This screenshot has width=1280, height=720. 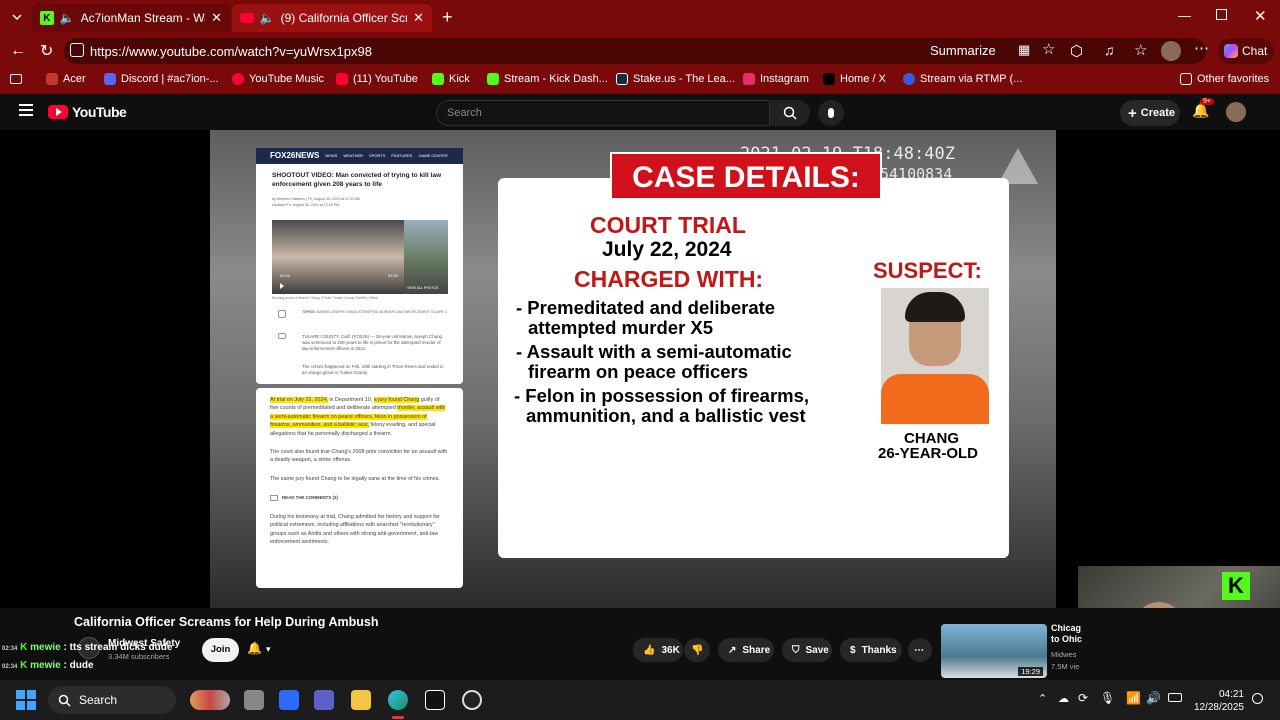 I want to click on article-video-thumbnail: 00:00 02:20, so click(x=338, y=257).